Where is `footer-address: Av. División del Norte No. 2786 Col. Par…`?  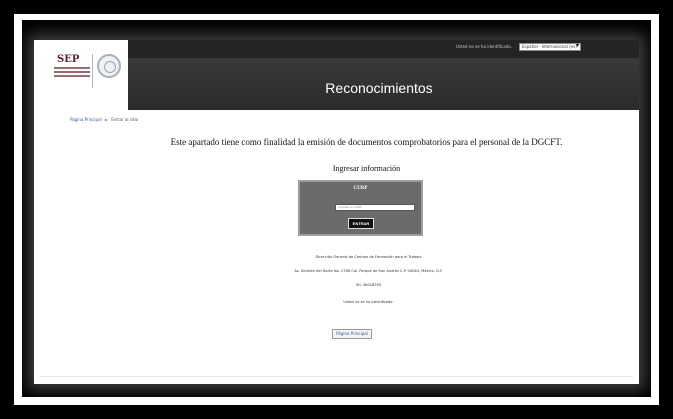
footer-address: Av. División del Norte No. 2786 Col. Par… is located at coordinates (368, 271).